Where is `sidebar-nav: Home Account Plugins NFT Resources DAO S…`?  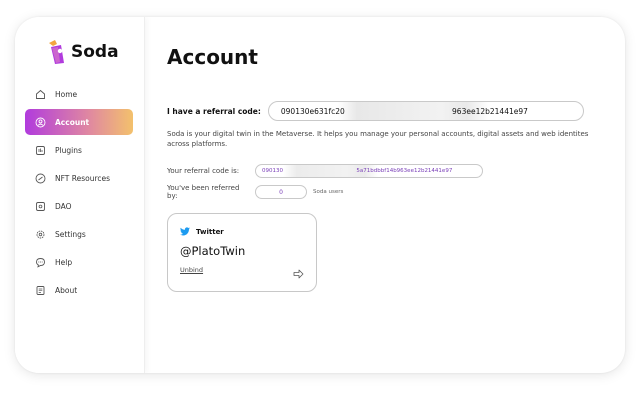 sidebar-nav: Home Account Plugins NFT Resources DAO S… is located at coordinates (79, 193).